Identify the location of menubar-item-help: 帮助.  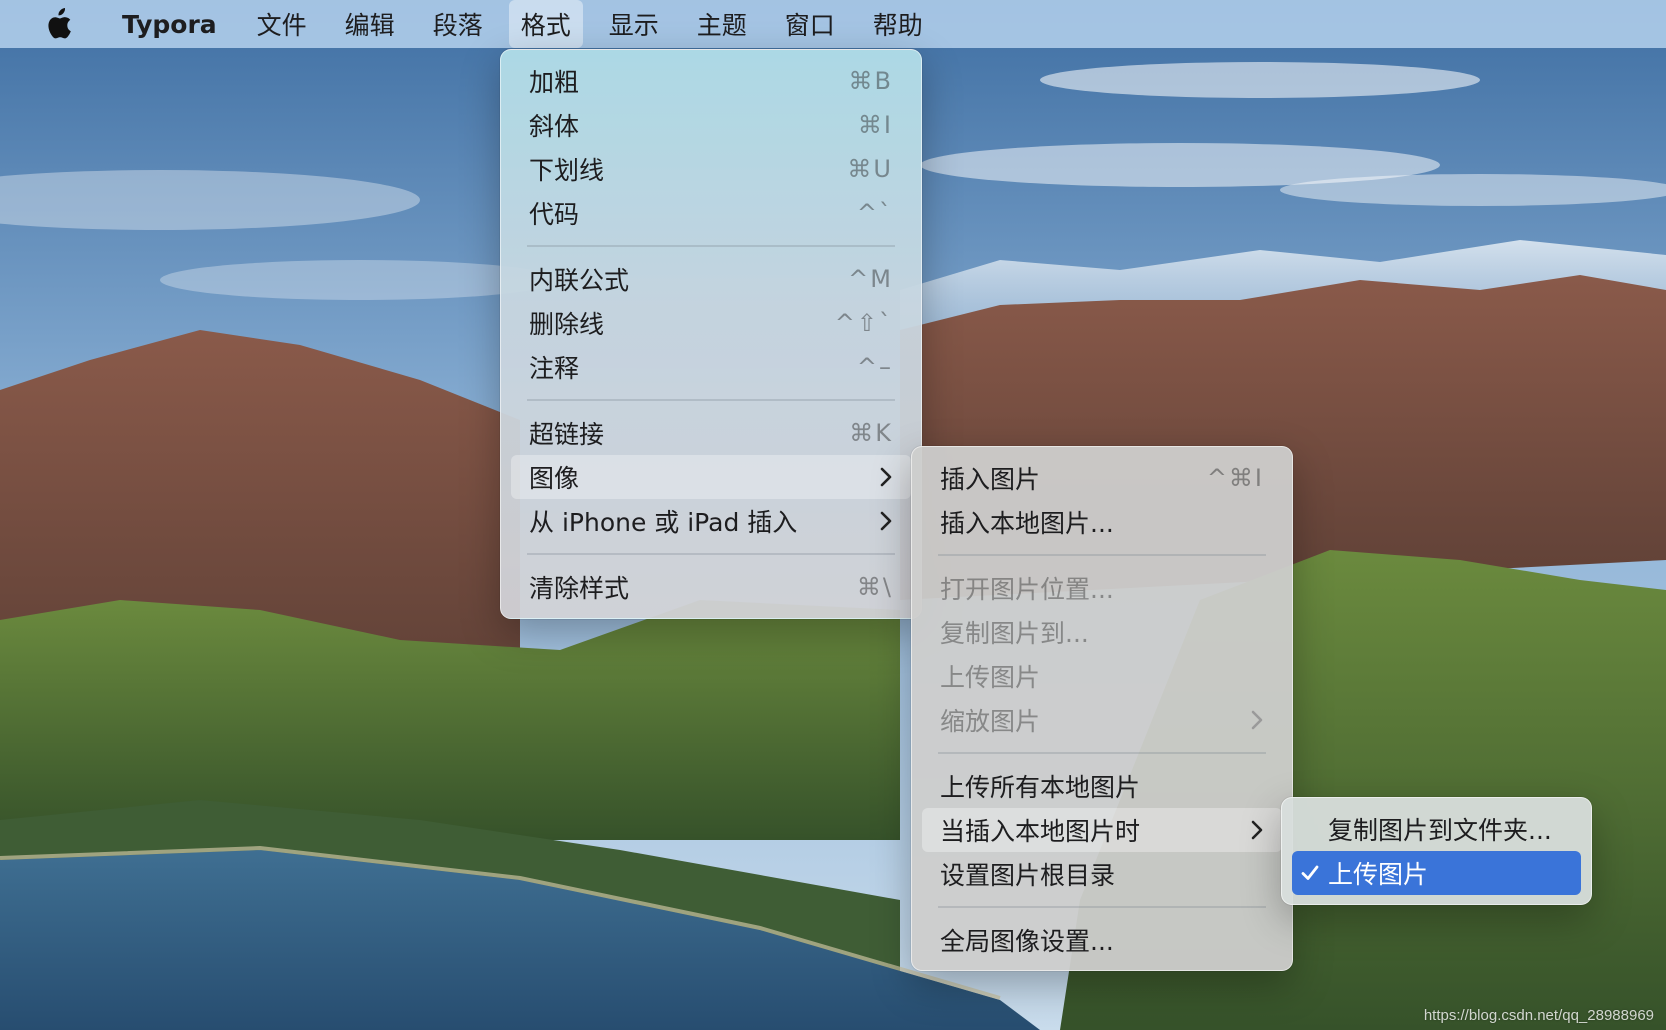
(898, 24).